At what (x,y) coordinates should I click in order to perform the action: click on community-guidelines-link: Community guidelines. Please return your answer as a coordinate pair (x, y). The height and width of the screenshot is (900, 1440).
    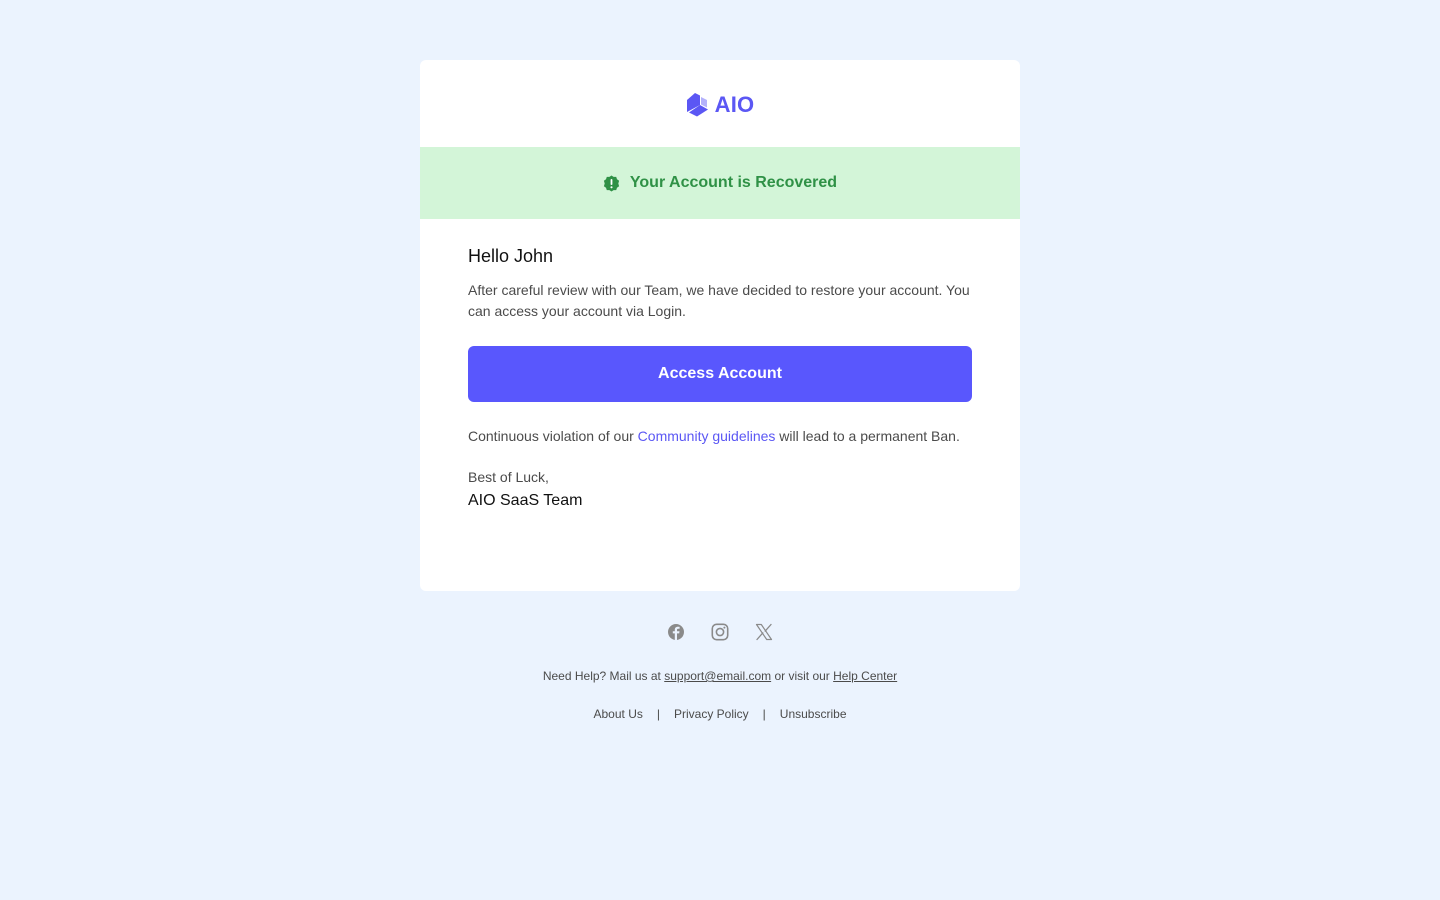
    Looking at the image, I should click on (707, 436).